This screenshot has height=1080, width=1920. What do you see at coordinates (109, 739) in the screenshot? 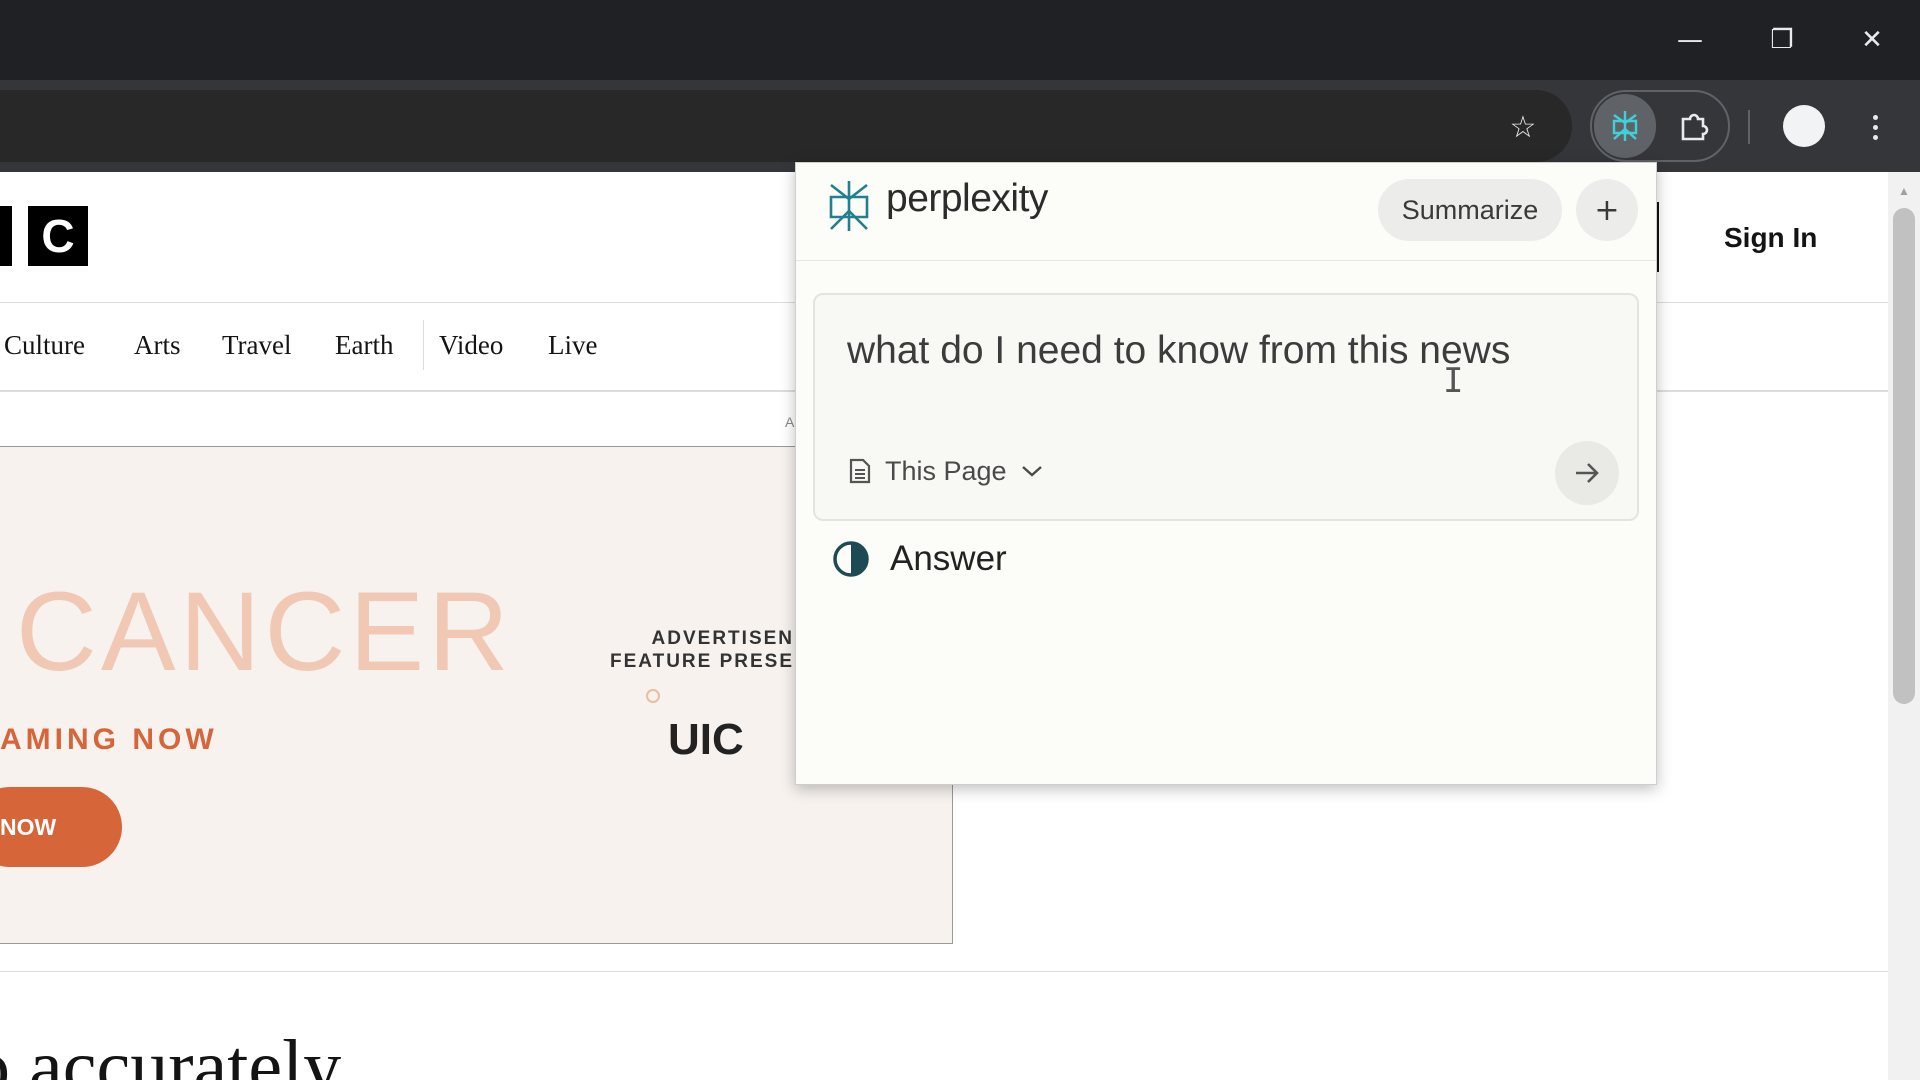
I see `ad-streaming-text: AMING NOW` at bounding box center [109, 739].